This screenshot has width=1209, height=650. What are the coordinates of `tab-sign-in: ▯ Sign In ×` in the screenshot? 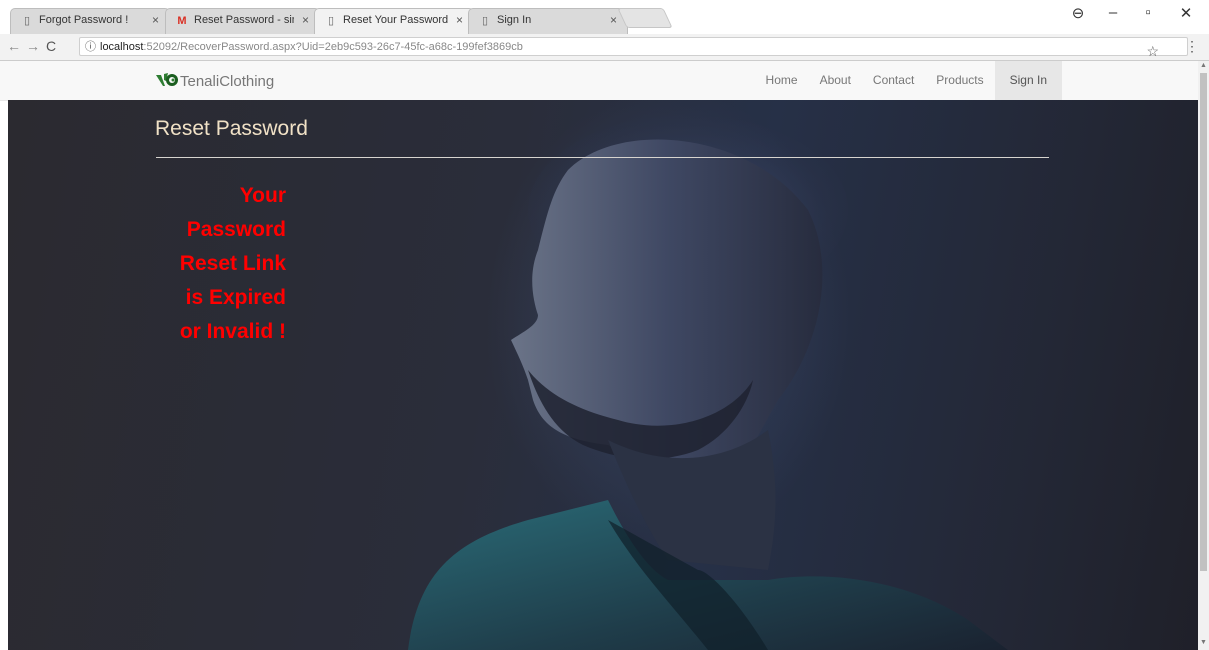 It's located at (548, 21).